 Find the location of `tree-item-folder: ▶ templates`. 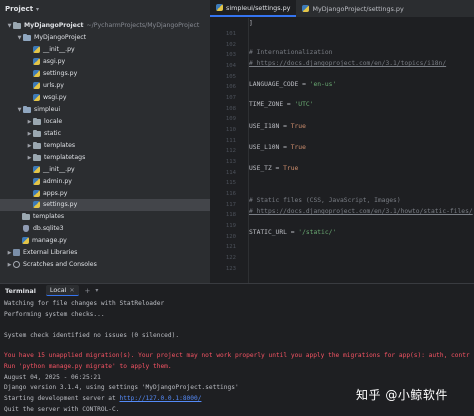

tree-item-folder: ▶ templates is located at coordinates (105, 146).